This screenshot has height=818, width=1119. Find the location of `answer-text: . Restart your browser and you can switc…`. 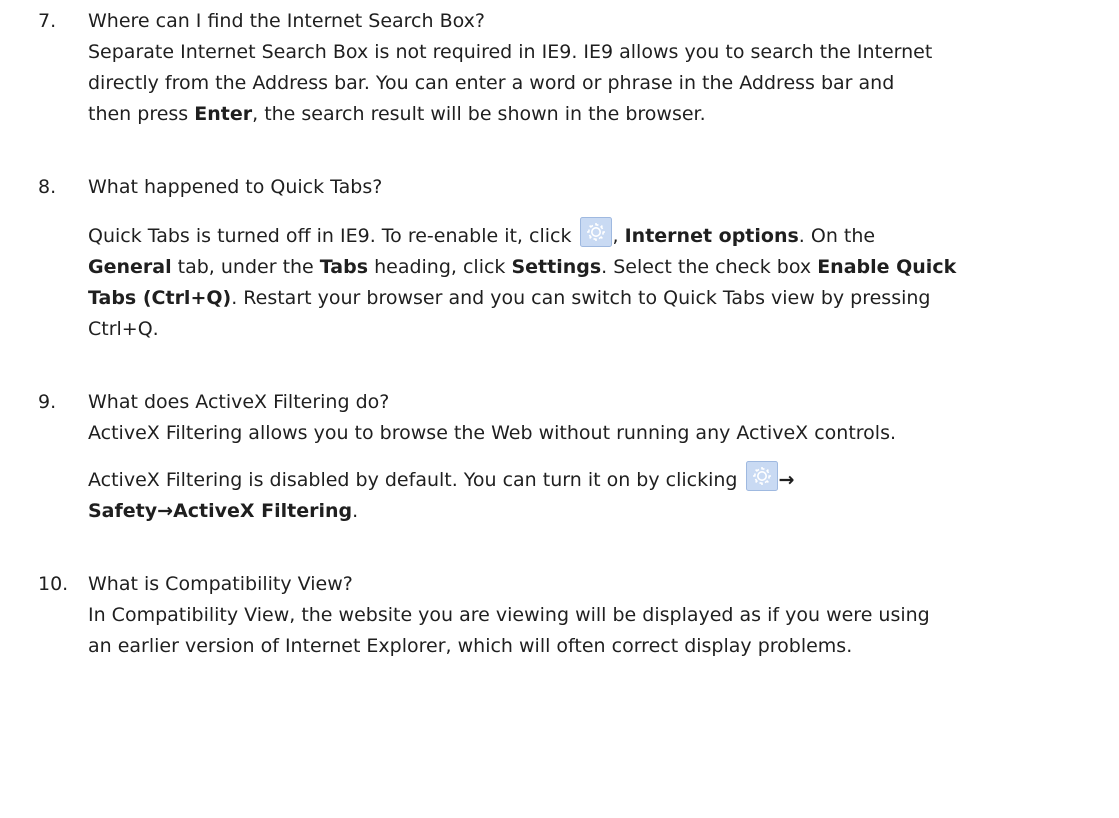

answer-text: . Restart your browser and you can switc… is located at coordinates (581, 298).